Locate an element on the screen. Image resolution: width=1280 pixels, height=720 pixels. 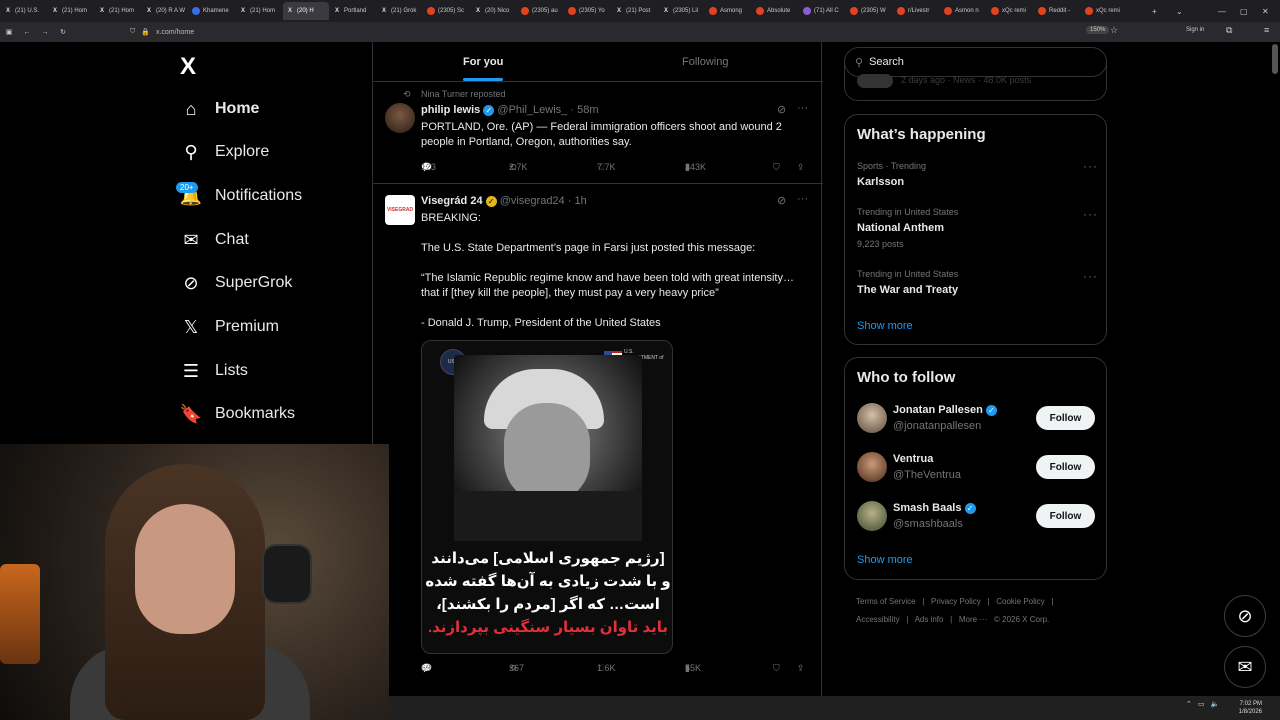
reload-icon: ↻ is located at coordinates (63, 32).